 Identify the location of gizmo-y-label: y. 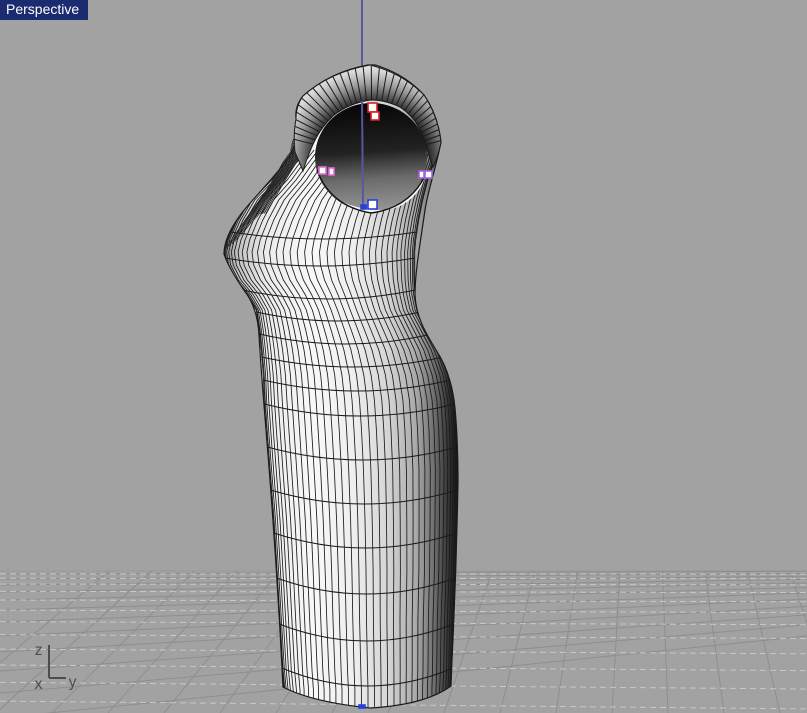
(72, 682).